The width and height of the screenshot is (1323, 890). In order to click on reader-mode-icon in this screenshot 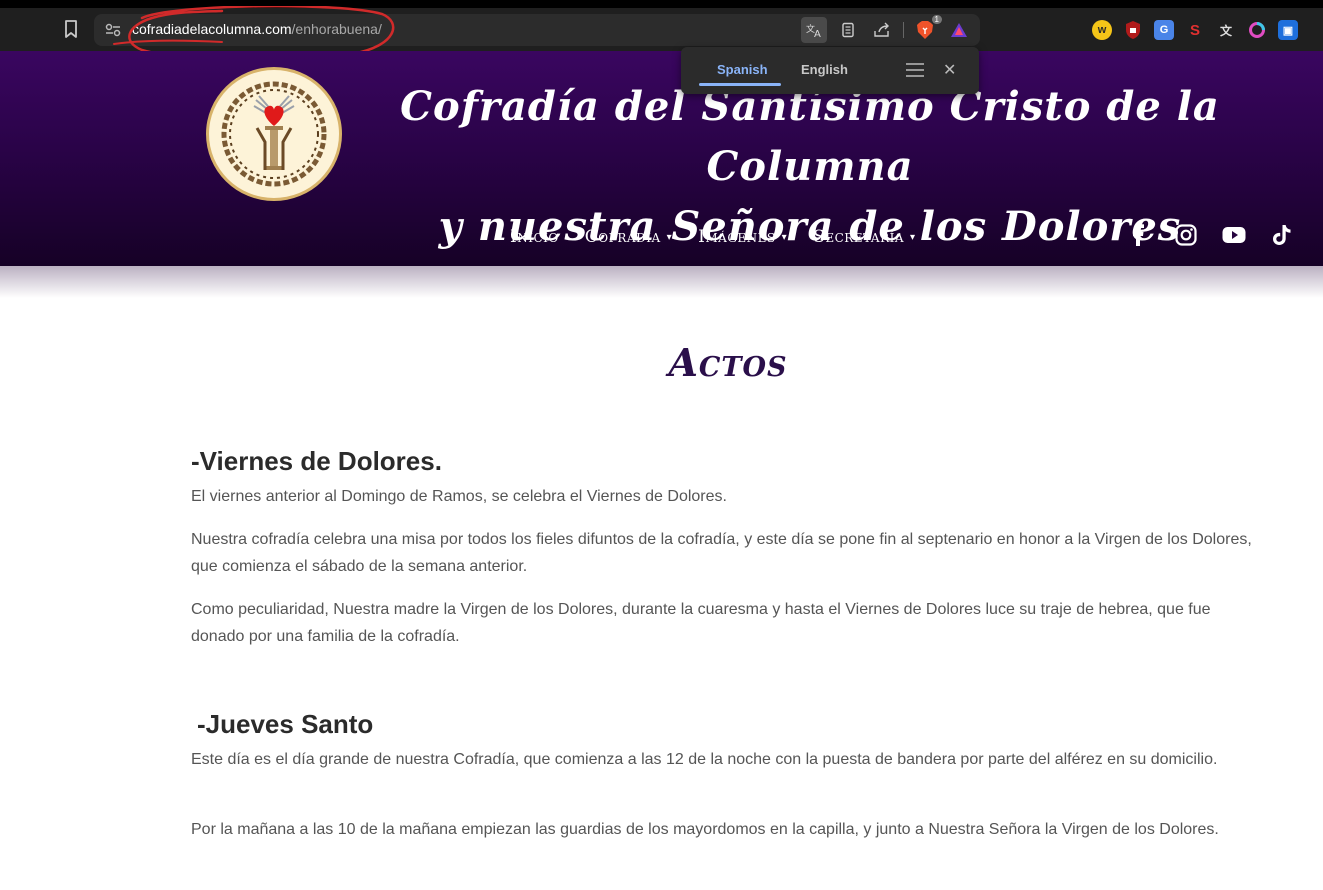, I will do `click(848, 30)`.